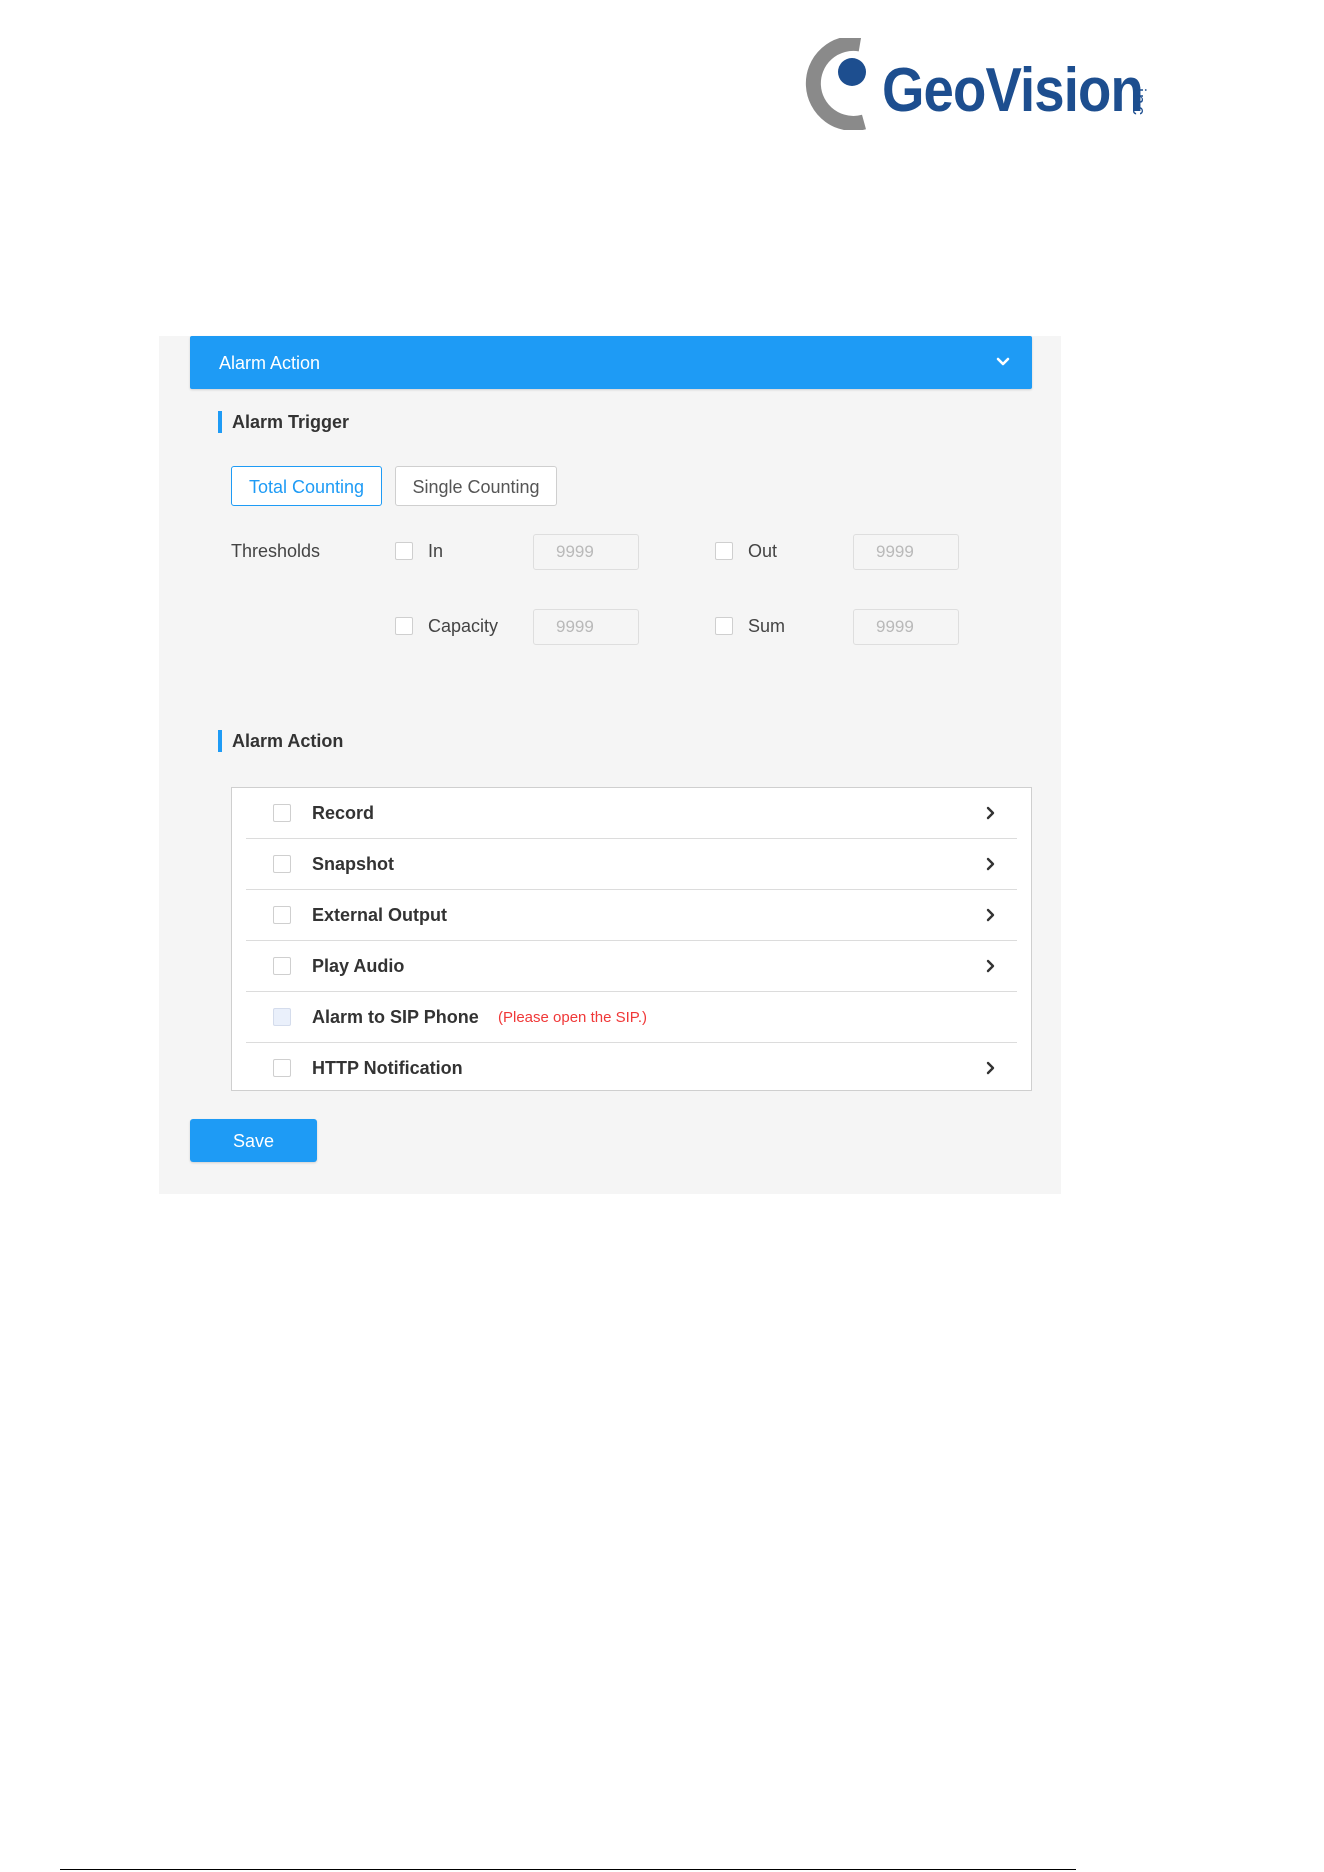 The height and width of the screenshot is (1872, 1324). I want to click on thresholds-label: Thresholds, so click(276, 551).